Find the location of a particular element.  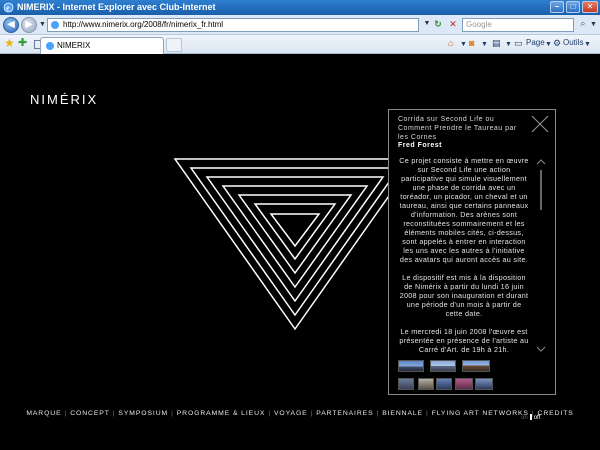

add-favorites-icon: ✚ is located at coordinates (22, 42).